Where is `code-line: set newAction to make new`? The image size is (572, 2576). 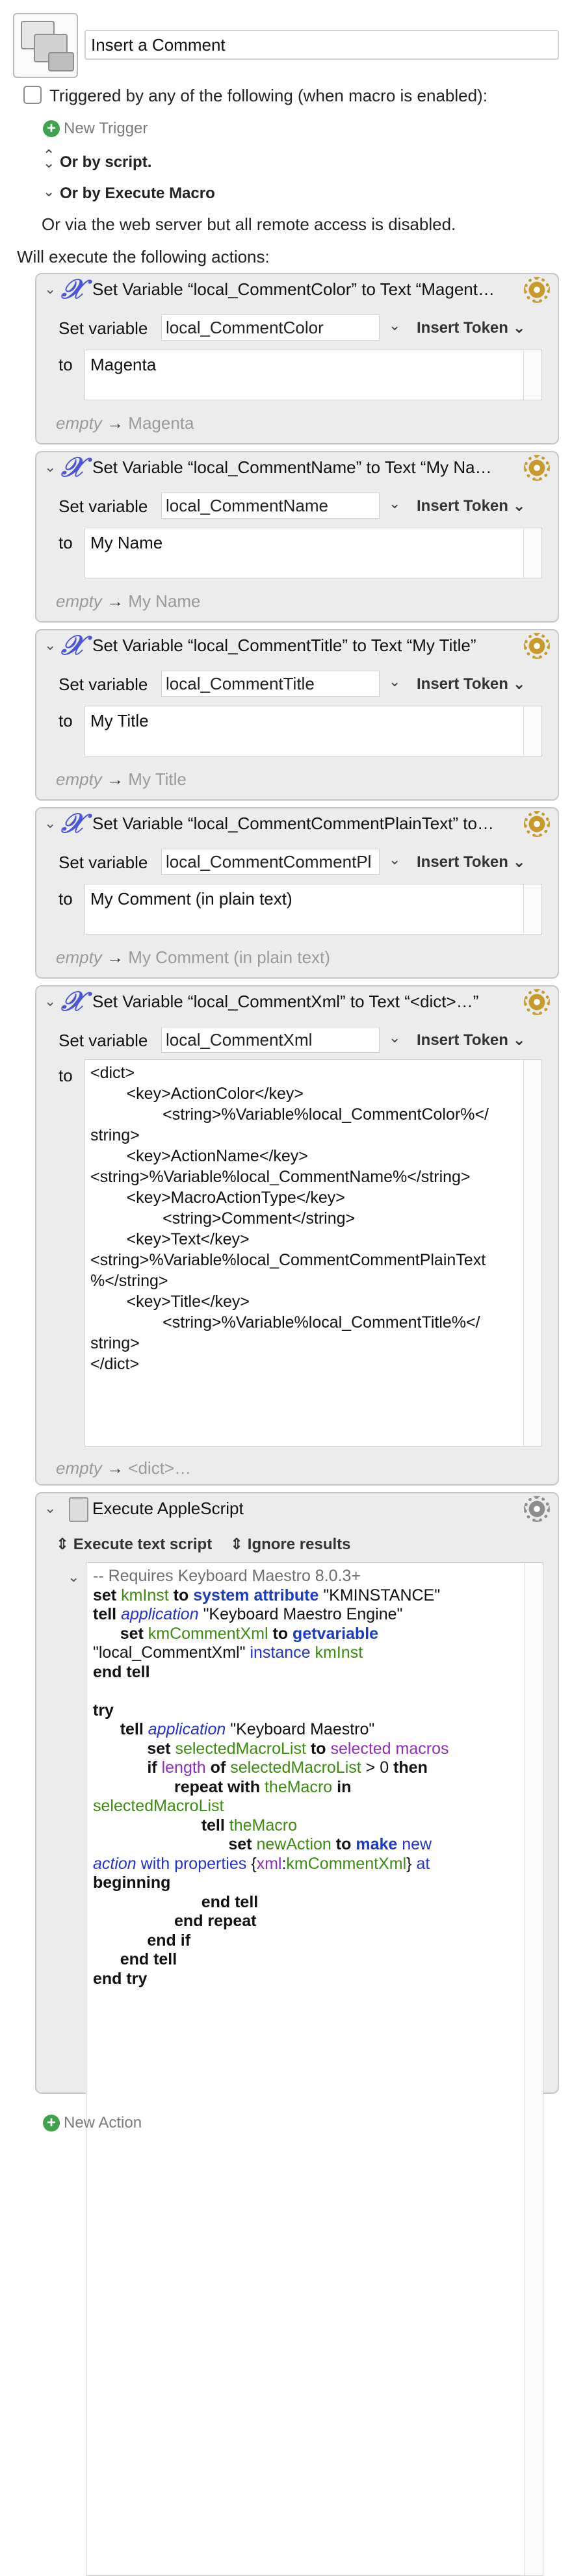
code-line: set newAction to make new is located at coordinates (314, 1845).